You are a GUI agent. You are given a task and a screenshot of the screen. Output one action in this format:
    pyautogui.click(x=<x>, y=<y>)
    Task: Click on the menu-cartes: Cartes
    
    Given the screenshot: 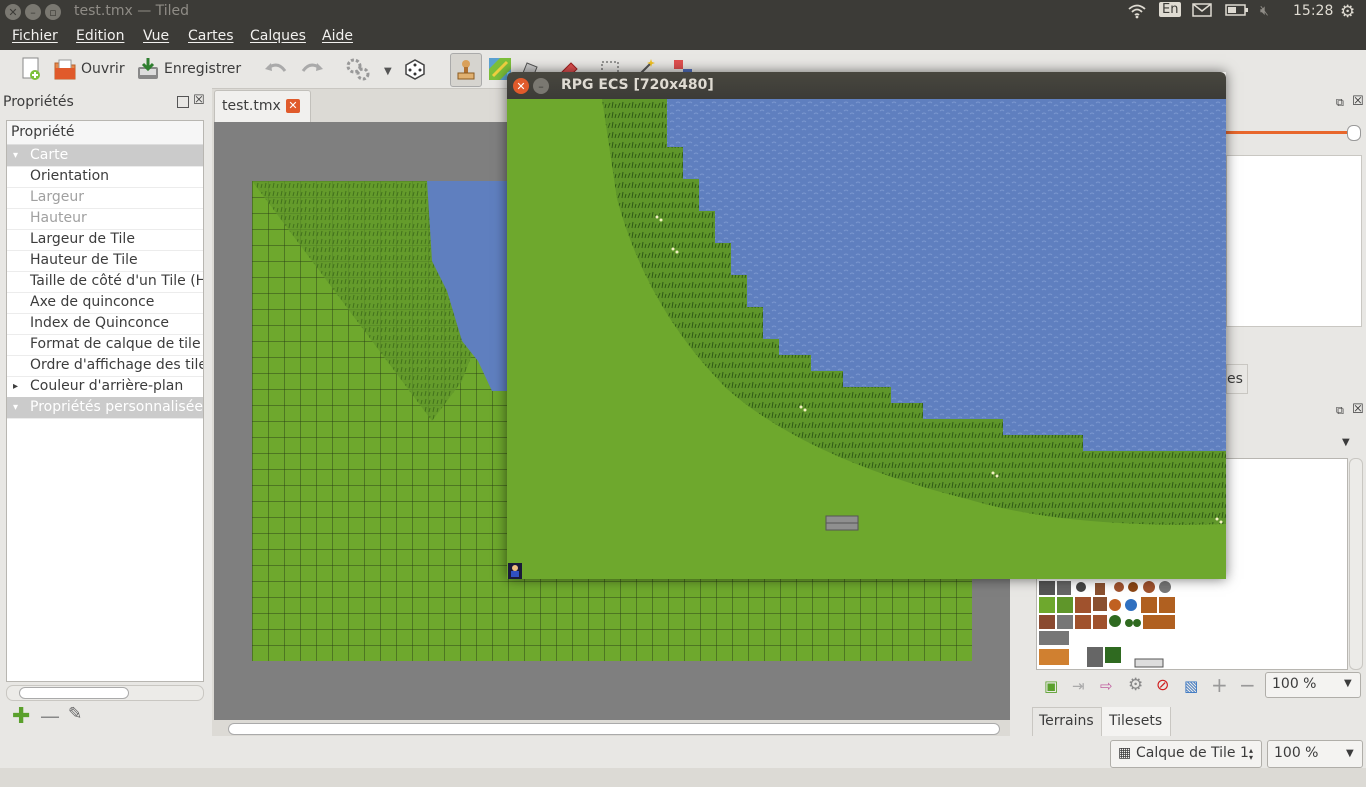 What is the action you would take?
    pyautogui.click(x=211, y=36)
    